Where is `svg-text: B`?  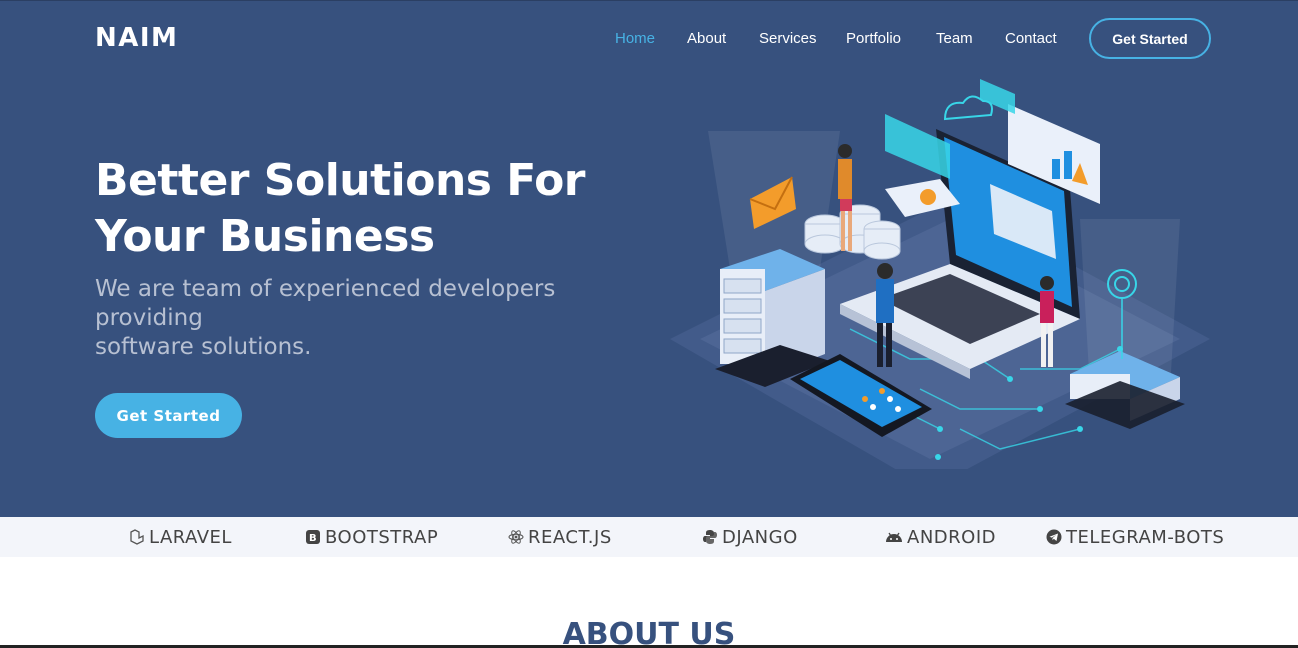 svg-text: B is located at coordinates (313, 538).